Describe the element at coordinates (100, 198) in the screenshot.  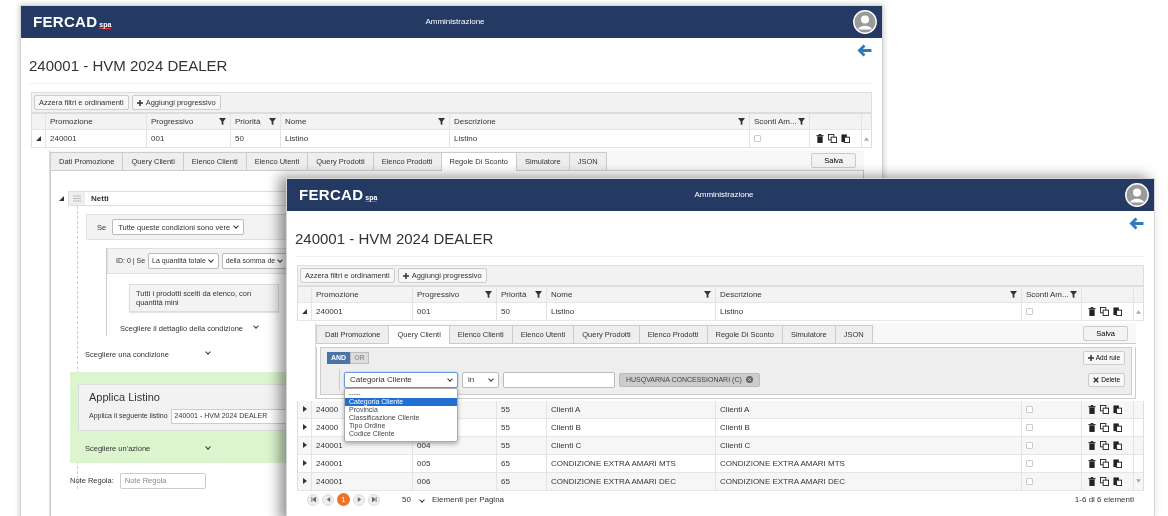
I see `rule-name: Netti` at that location.